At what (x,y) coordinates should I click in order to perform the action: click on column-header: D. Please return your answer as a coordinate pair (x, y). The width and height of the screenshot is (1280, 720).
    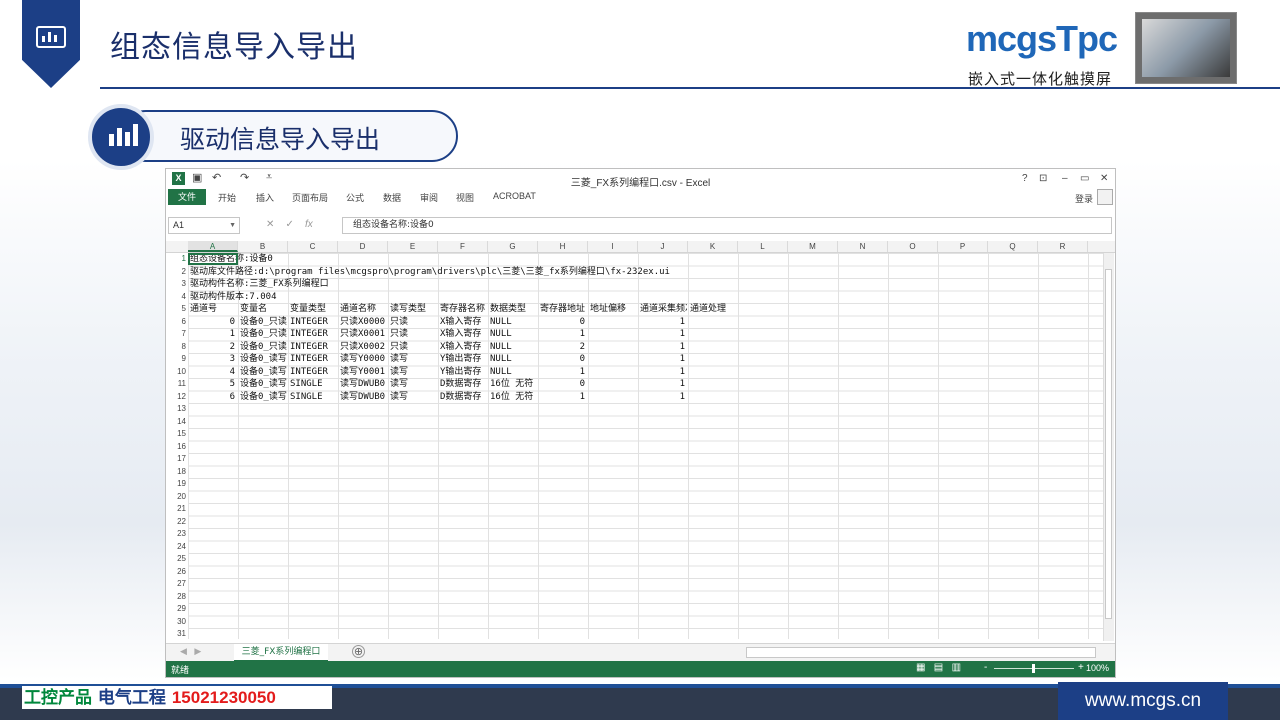
    Looking at the image, I should click on (363, 246).